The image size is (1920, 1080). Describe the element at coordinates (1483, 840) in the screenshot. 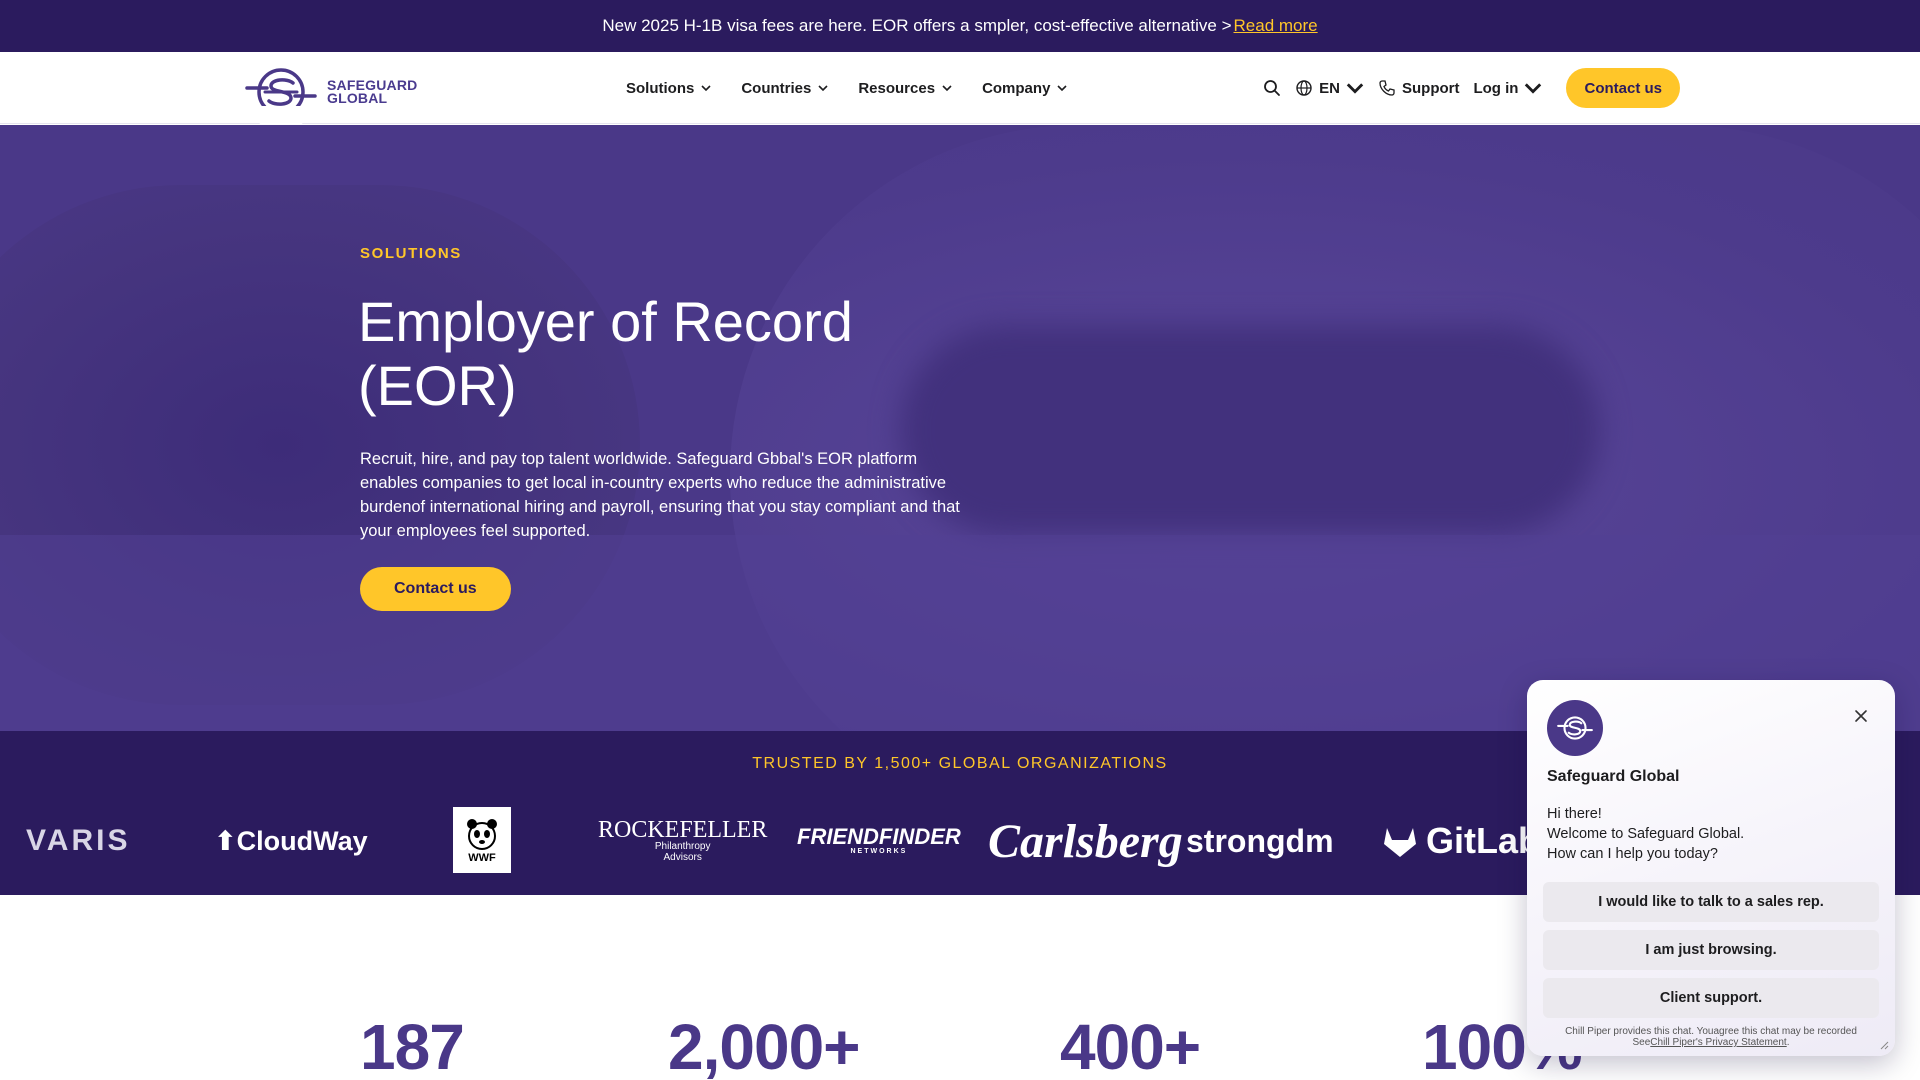

I see `gitlab-logo-text: GitLab` at that location.